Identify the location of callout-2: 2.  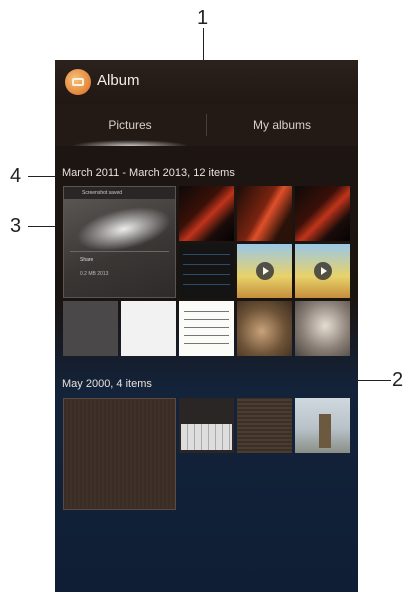
(398, 380).